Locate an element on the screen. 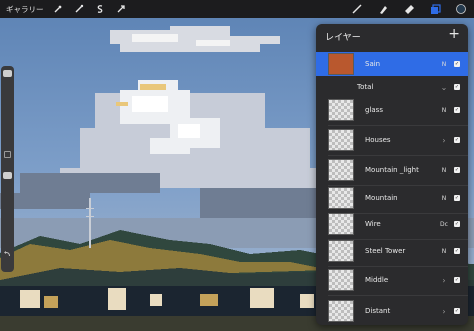 The width and height of the screenshot is (474, 331). add-layer-button: + is located at coordinates (454, 34).